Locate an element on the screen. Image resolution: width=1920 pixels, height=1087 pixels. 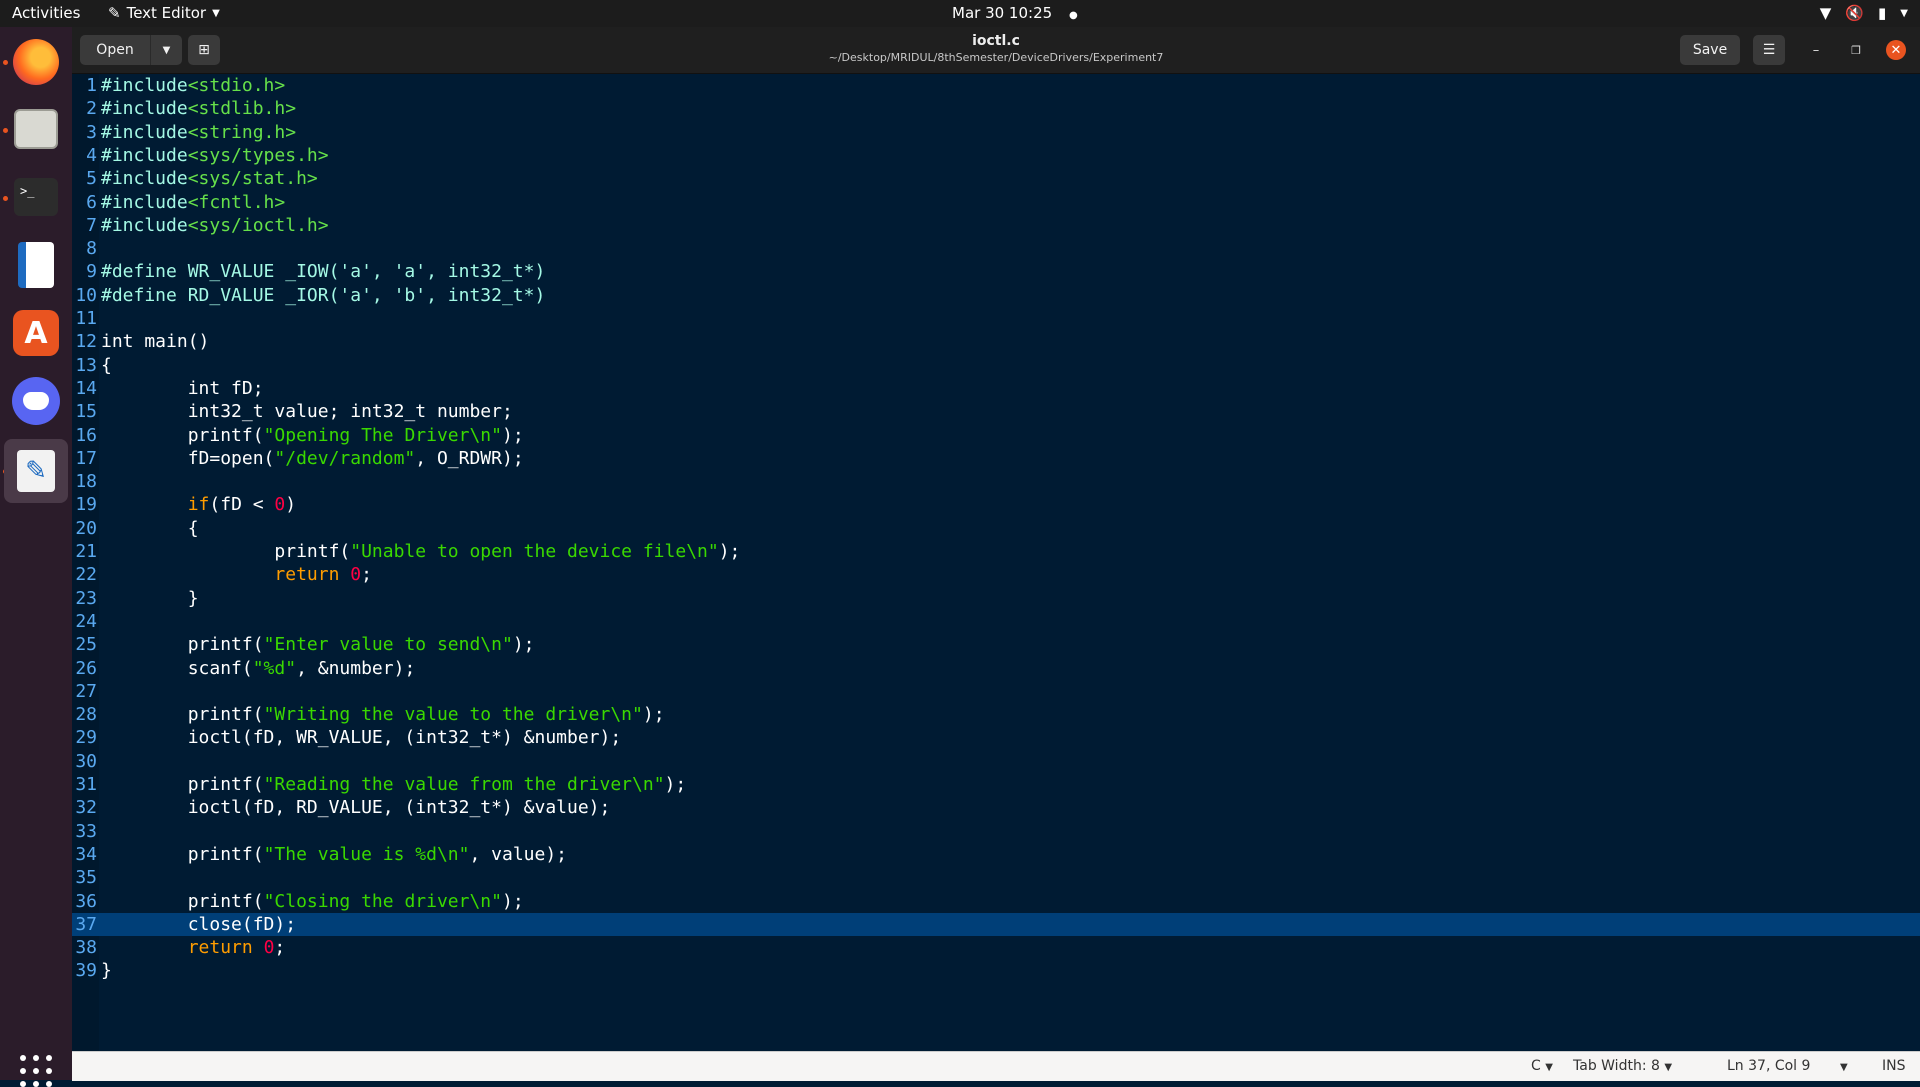
dock-ubuntu-software: A is located at coordinates (36, 333).